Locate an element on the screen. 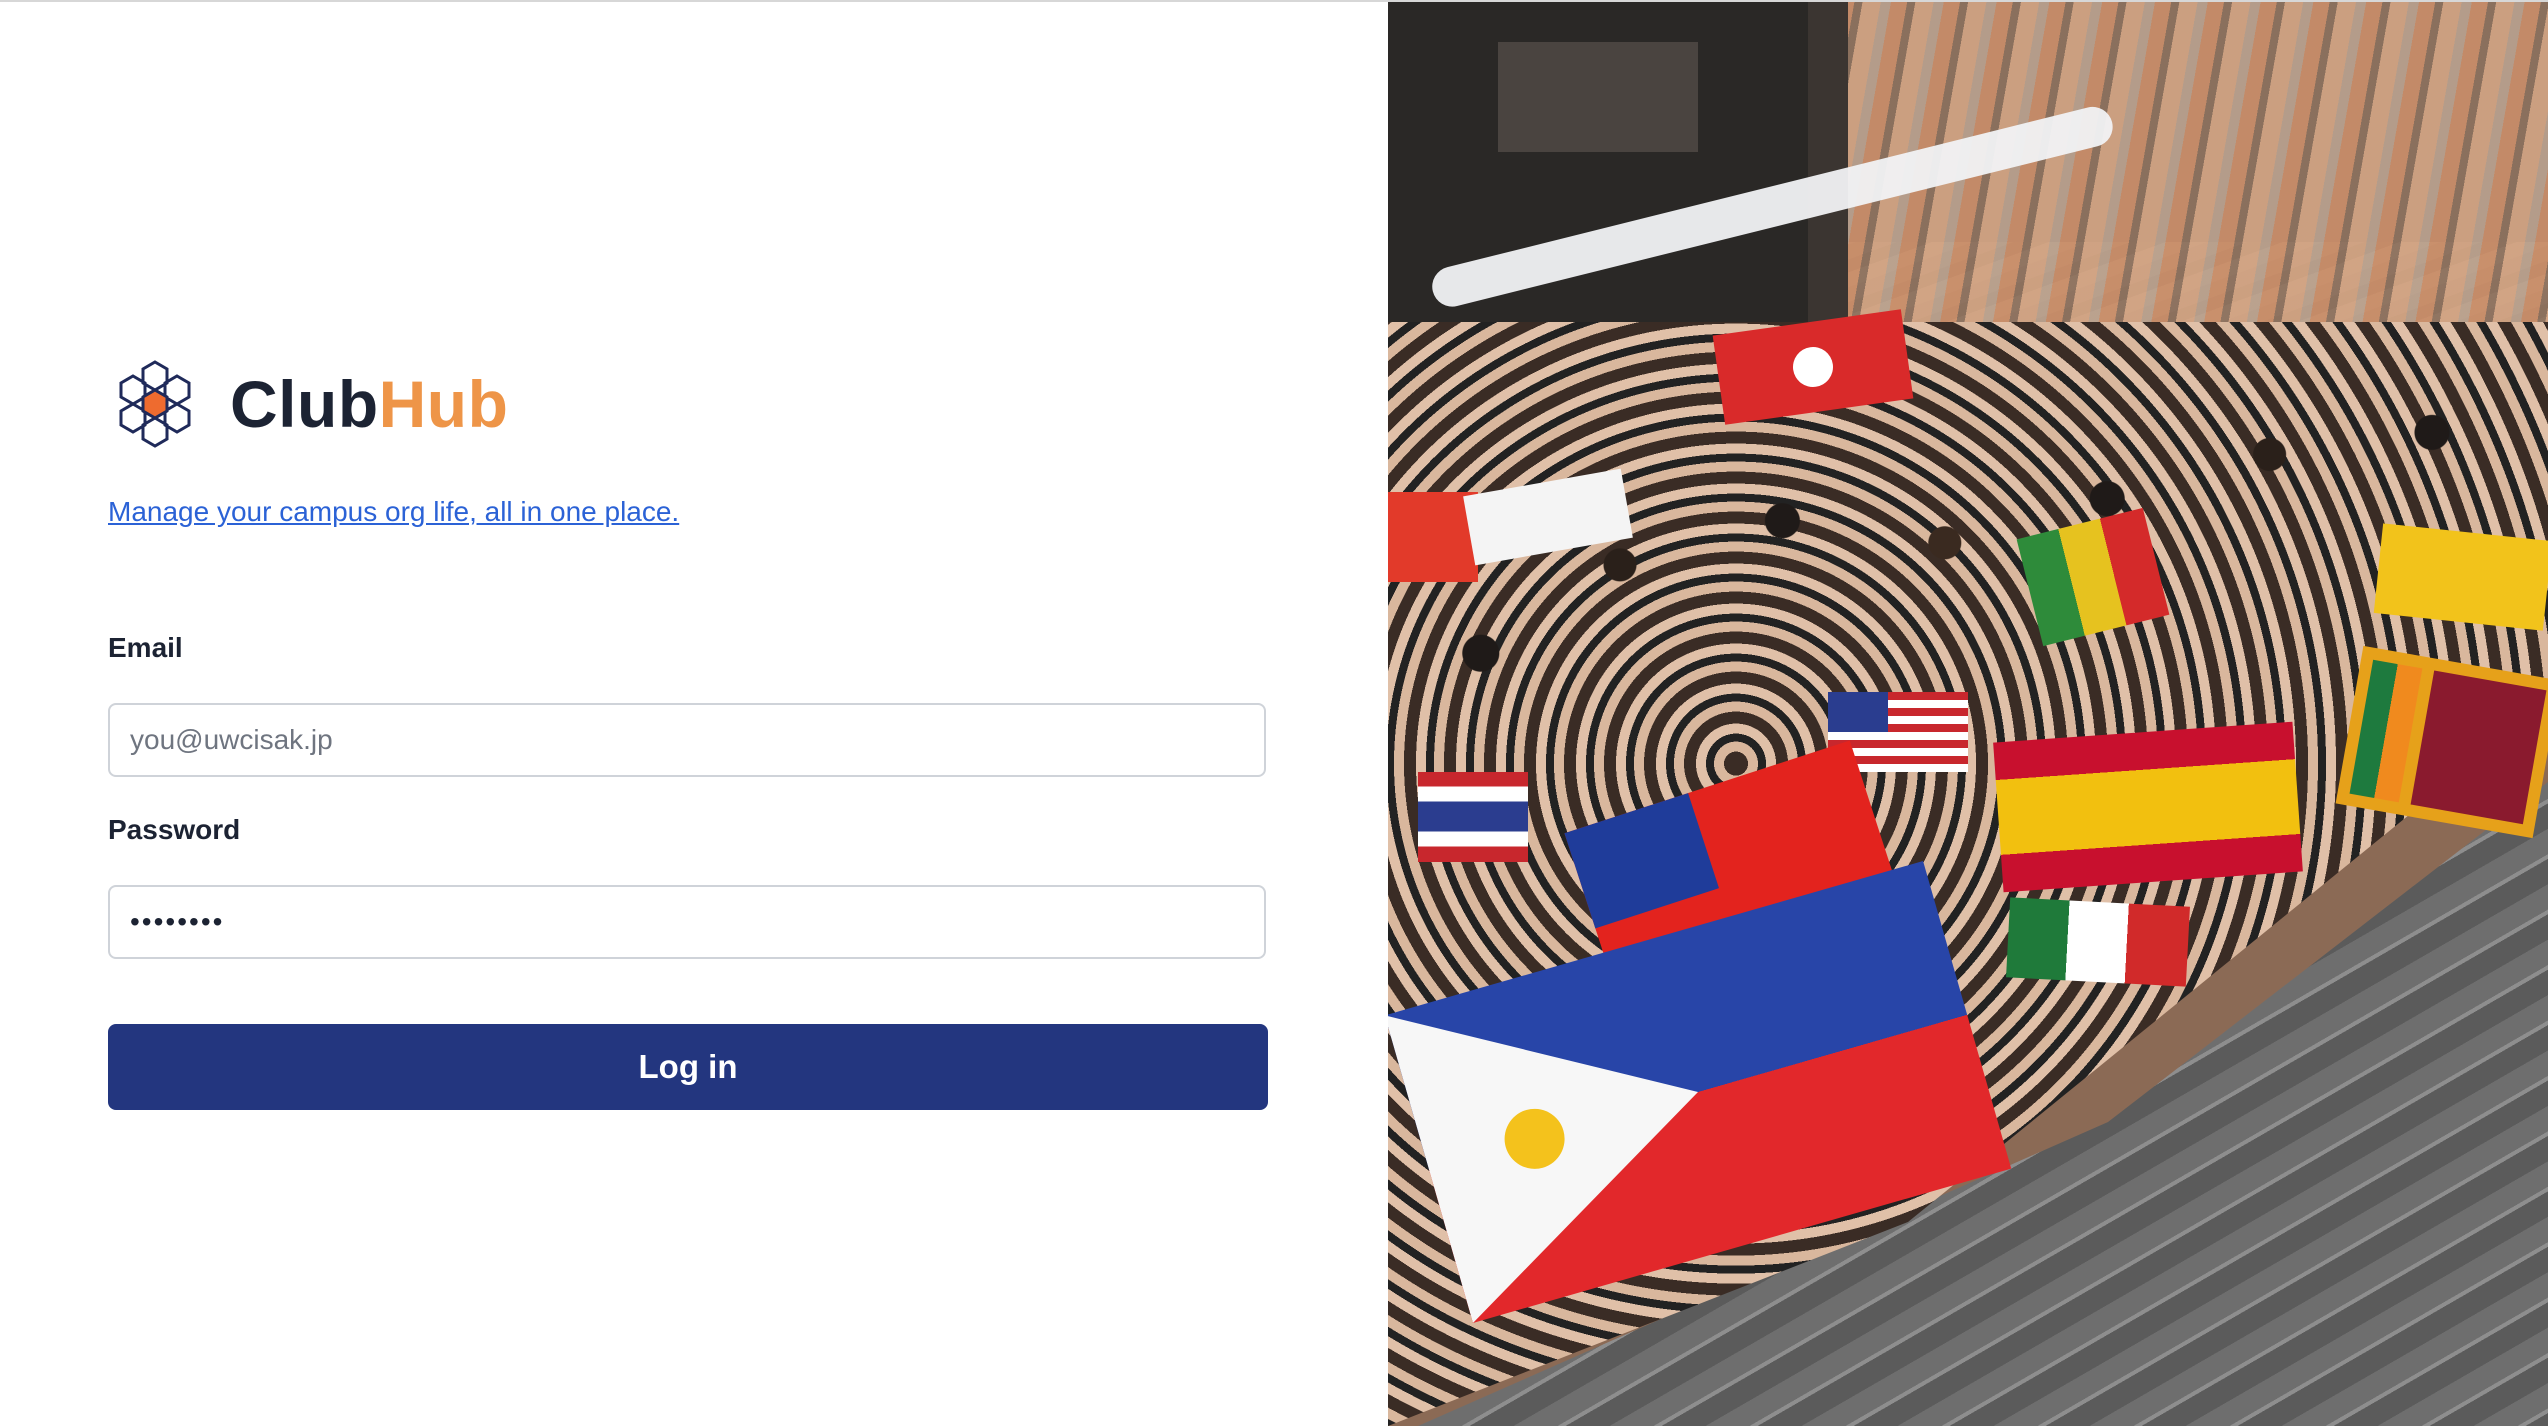 This screenshot has height=1426, width=2548. email-label: Email is located at coordinates (145, 647).